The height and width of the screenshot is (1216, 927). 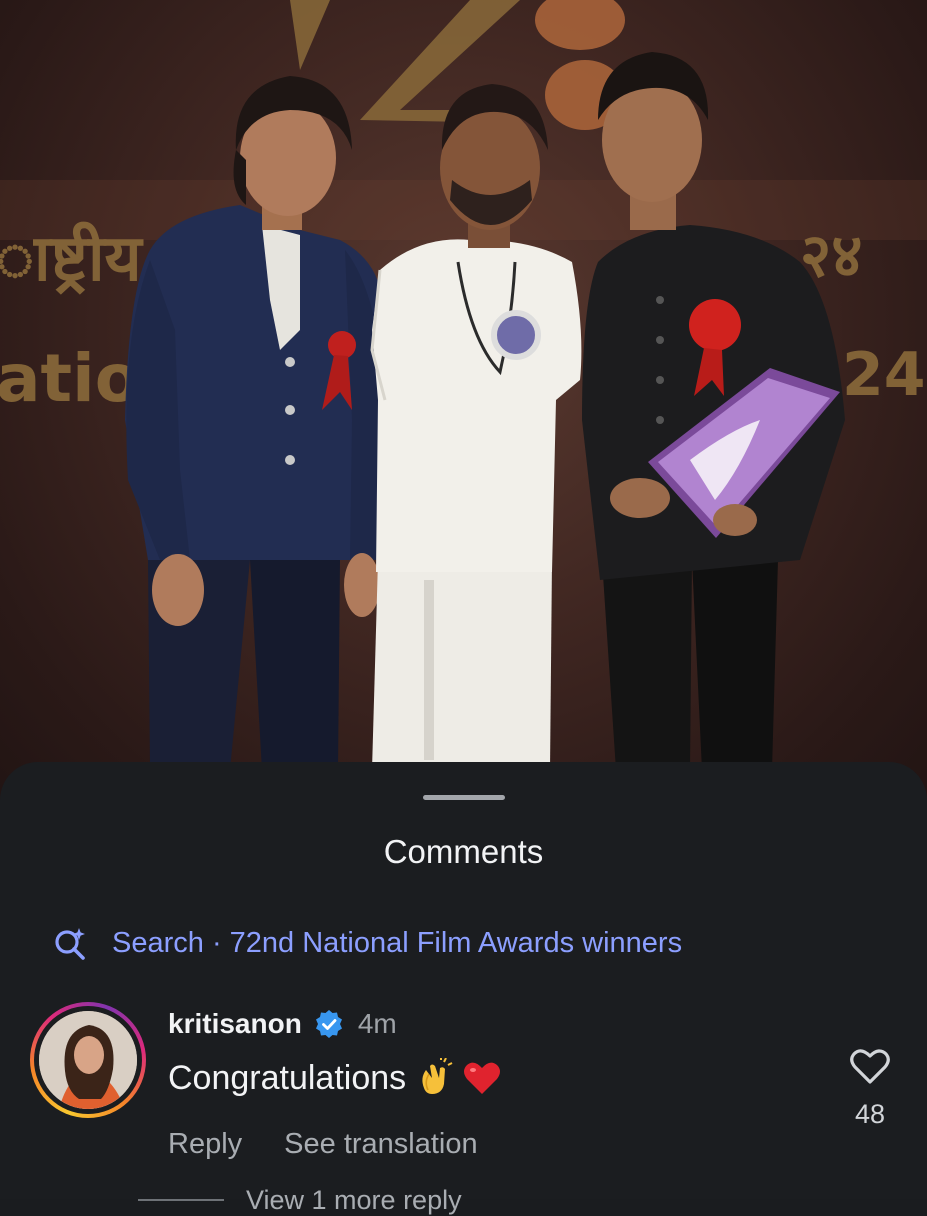 I want to click on clapping-hands-emoji, so click(x=437, y=1076).